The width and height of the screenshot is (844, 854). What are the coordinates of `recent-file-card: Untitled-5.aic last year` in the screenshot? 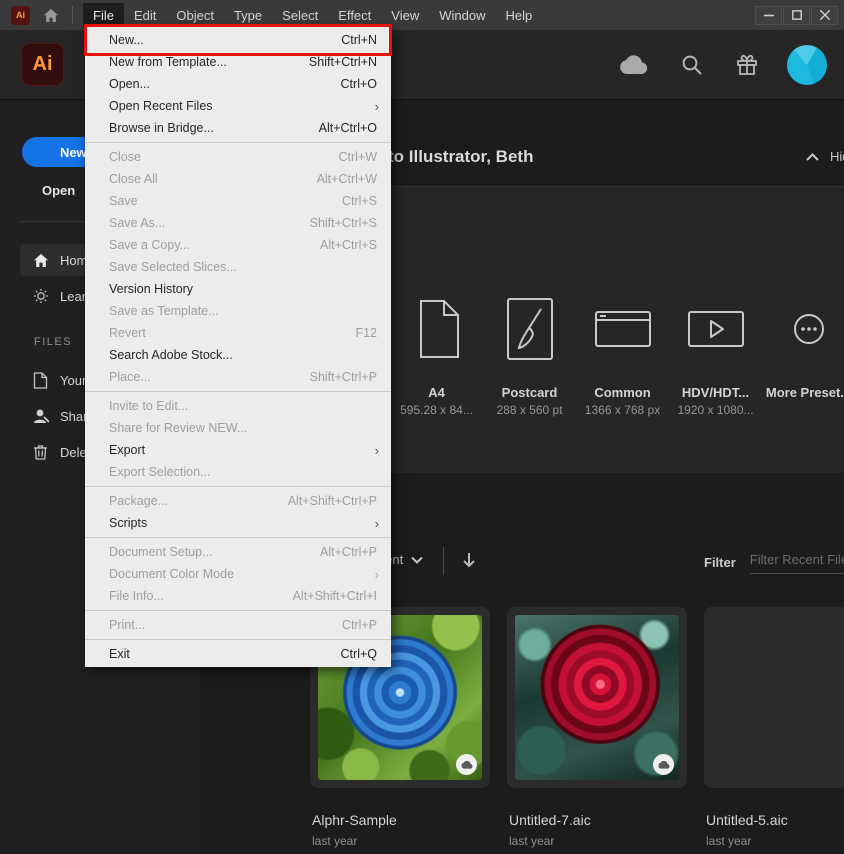 It's located at (774, 727).